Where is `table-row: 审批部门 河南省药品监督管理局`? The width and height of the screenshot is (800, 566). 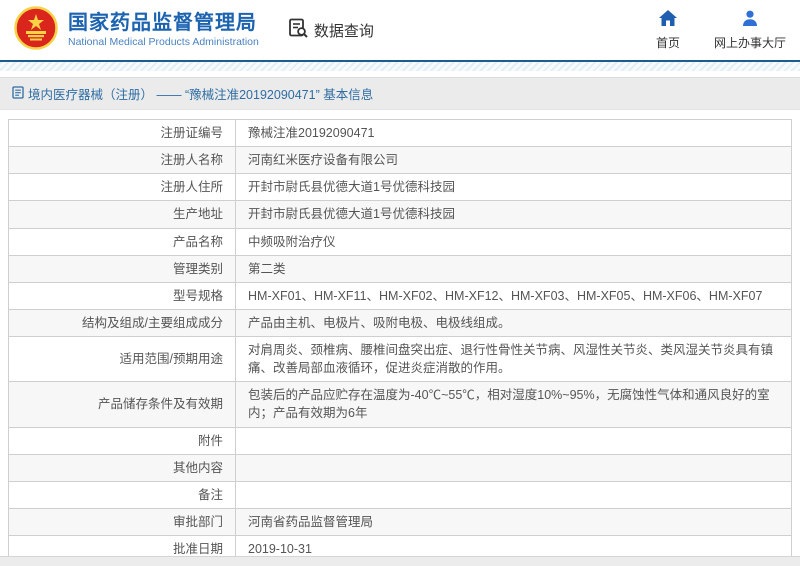 table-row: 审批部门 河南省药品监督管理局 is located at coordinates (400, 522).